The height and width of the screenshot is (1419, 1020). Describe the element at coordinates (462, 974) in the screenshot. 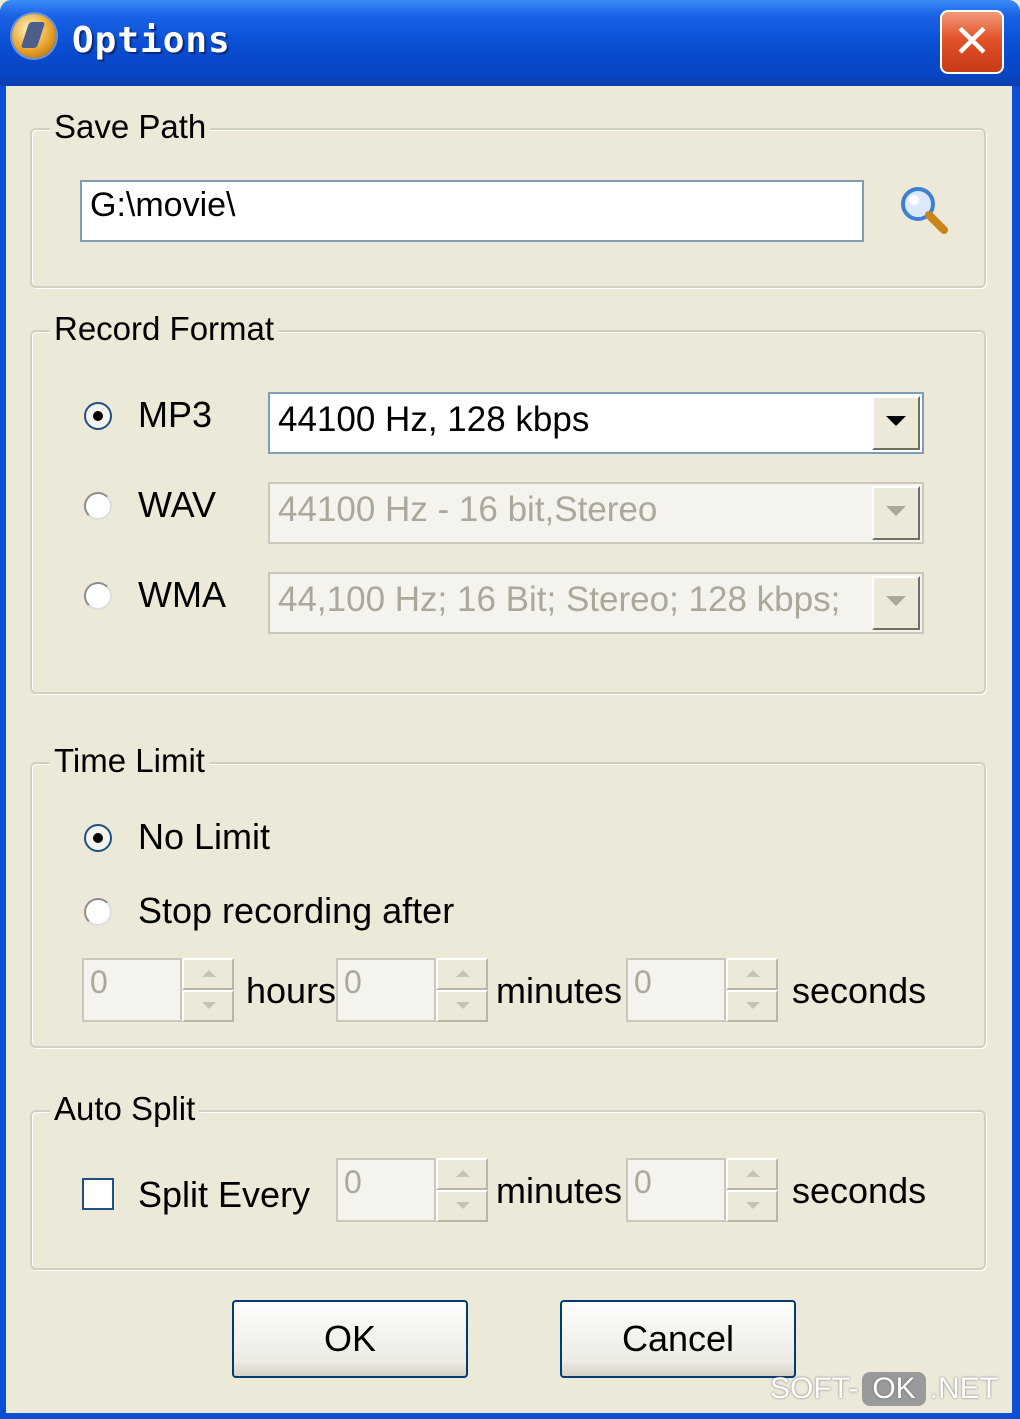

I see `minutes-up-button` at that location.